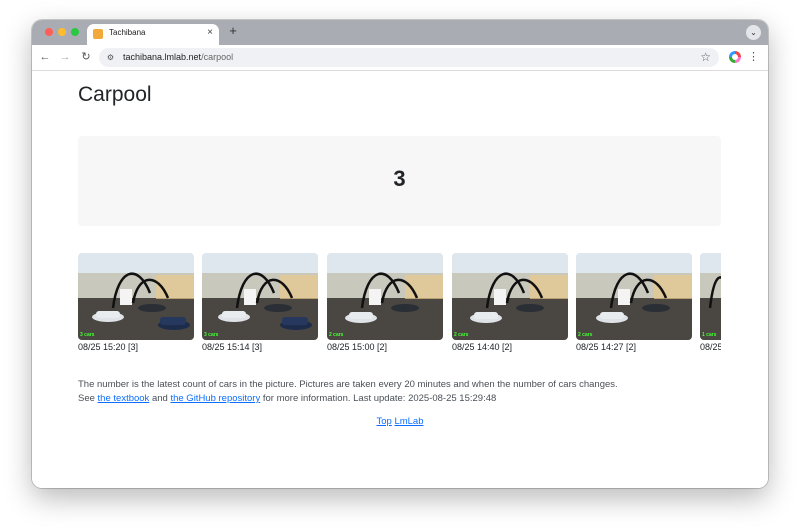 The width and height of the screenshot is (800, 531). What do you see at coordinates (98, 34) in the screenshot?
I see `favicon-icon` at bounding box center [98, 34].